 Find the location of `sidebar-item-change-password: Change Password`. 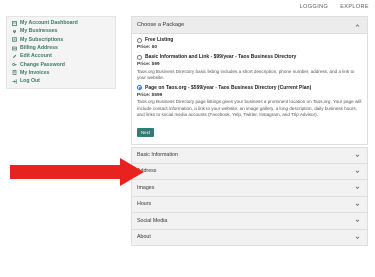

sidebar-item-change-password: Change Password is located at coordinates (61, 64).